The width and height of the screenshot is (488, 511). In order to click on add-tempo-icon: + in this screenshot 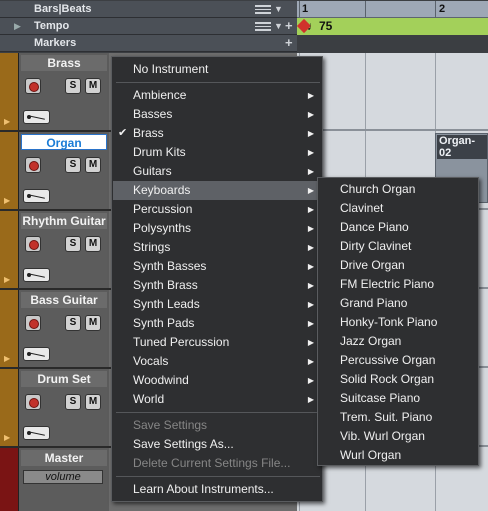, I will do `click(289, 25)`.